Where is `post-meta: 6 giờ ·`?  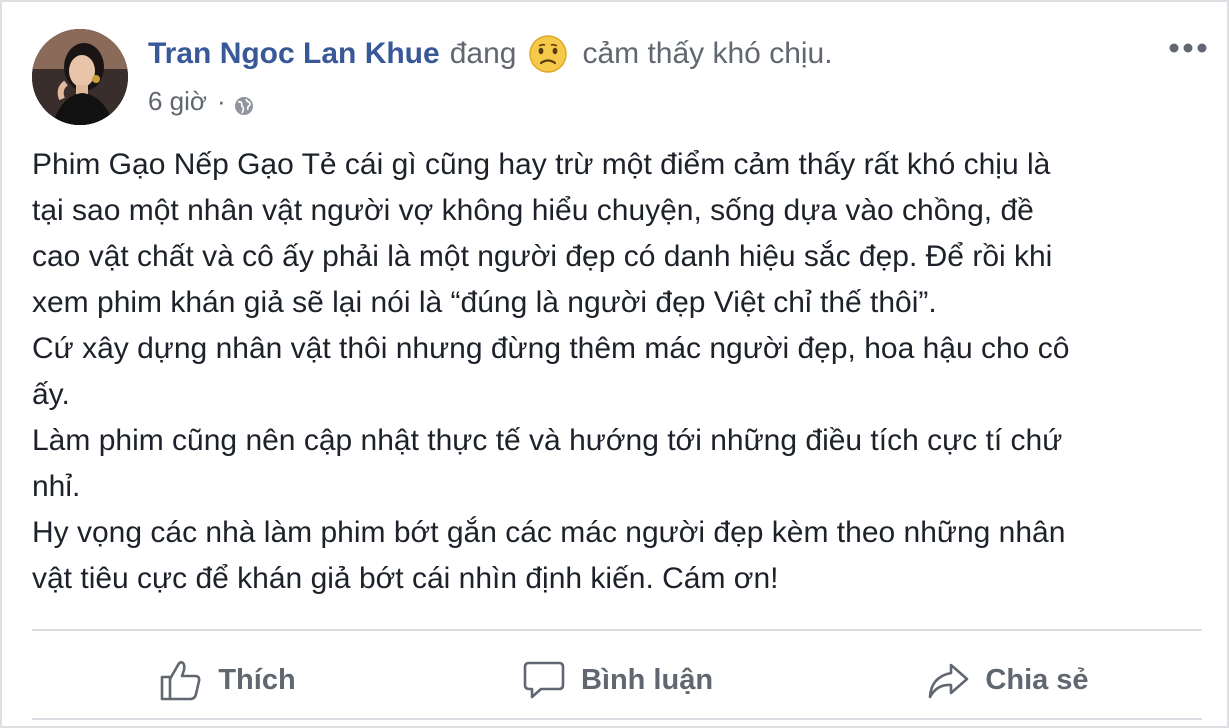 post-meta: 6 giờ · is located at coordinates (201, 101).